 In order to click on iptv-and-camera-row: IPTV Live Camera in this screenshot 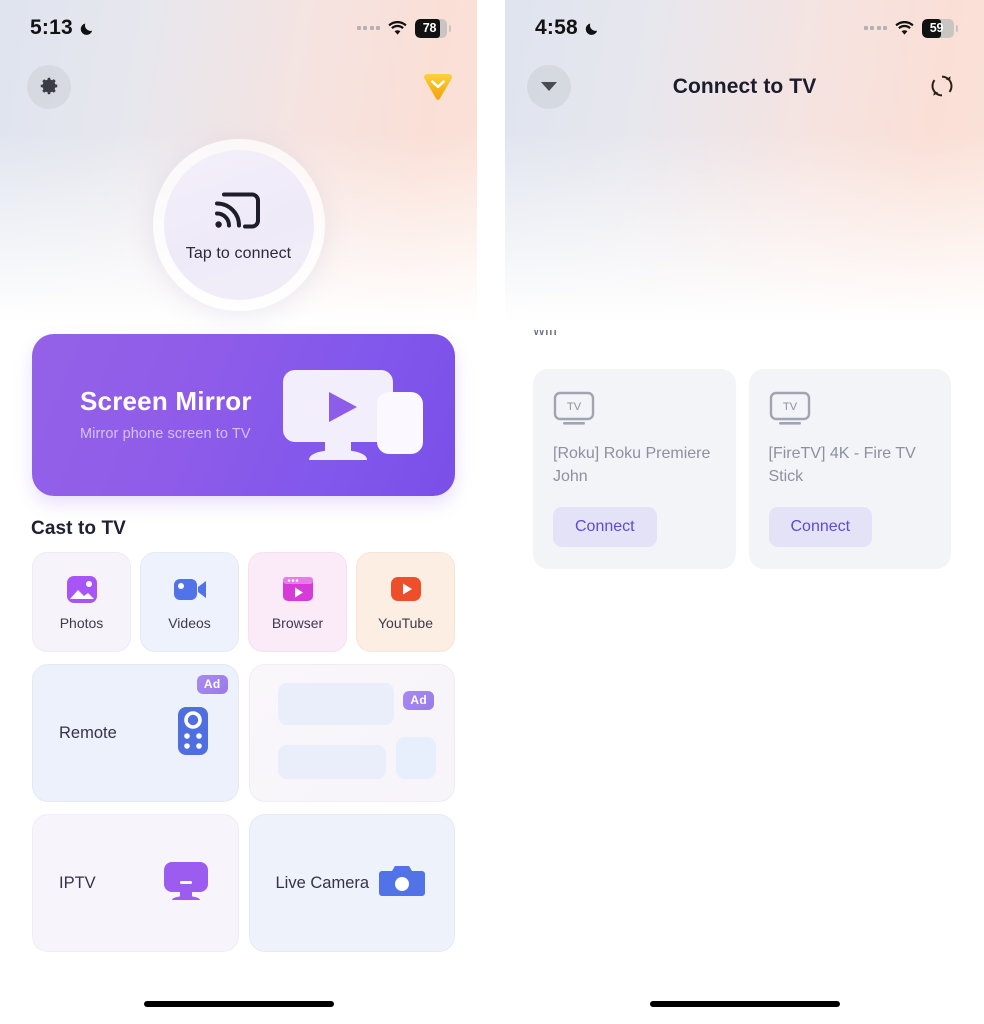, I will do `click(243, 883)`.